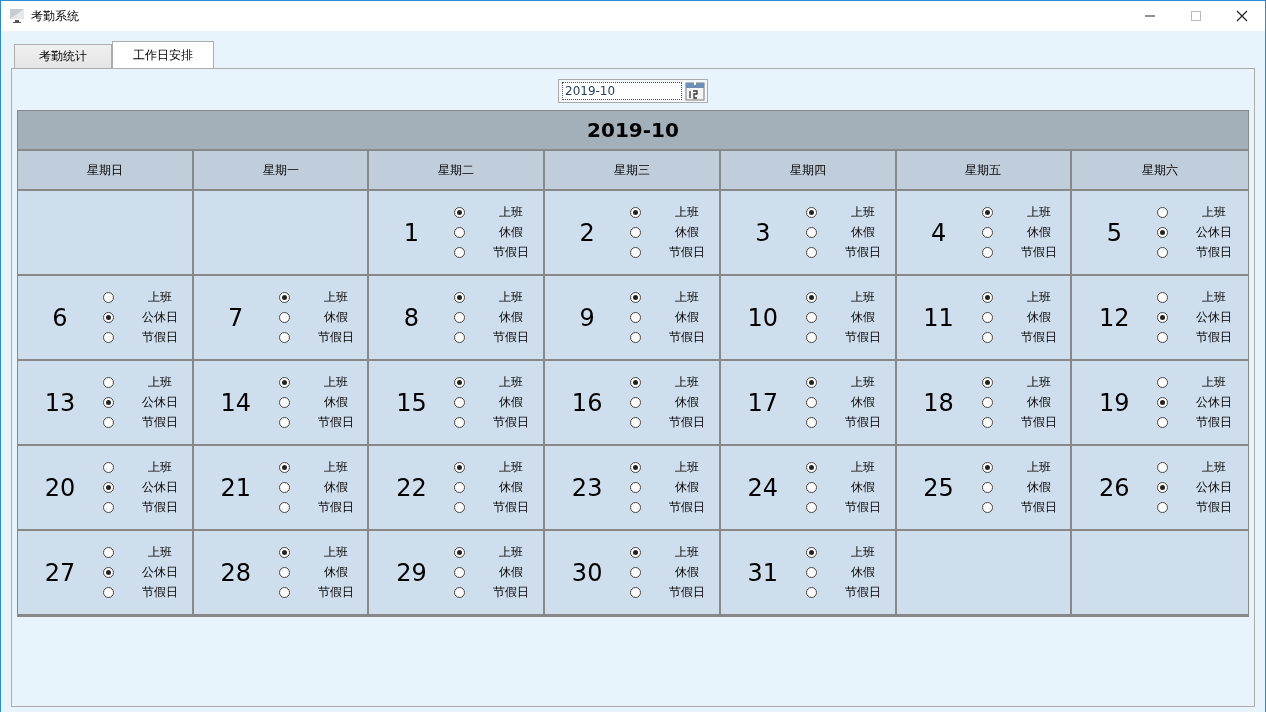  Describe the element at coordinates (163, 54) in the screenshot. I see `tab: 工作日安排` at that location.